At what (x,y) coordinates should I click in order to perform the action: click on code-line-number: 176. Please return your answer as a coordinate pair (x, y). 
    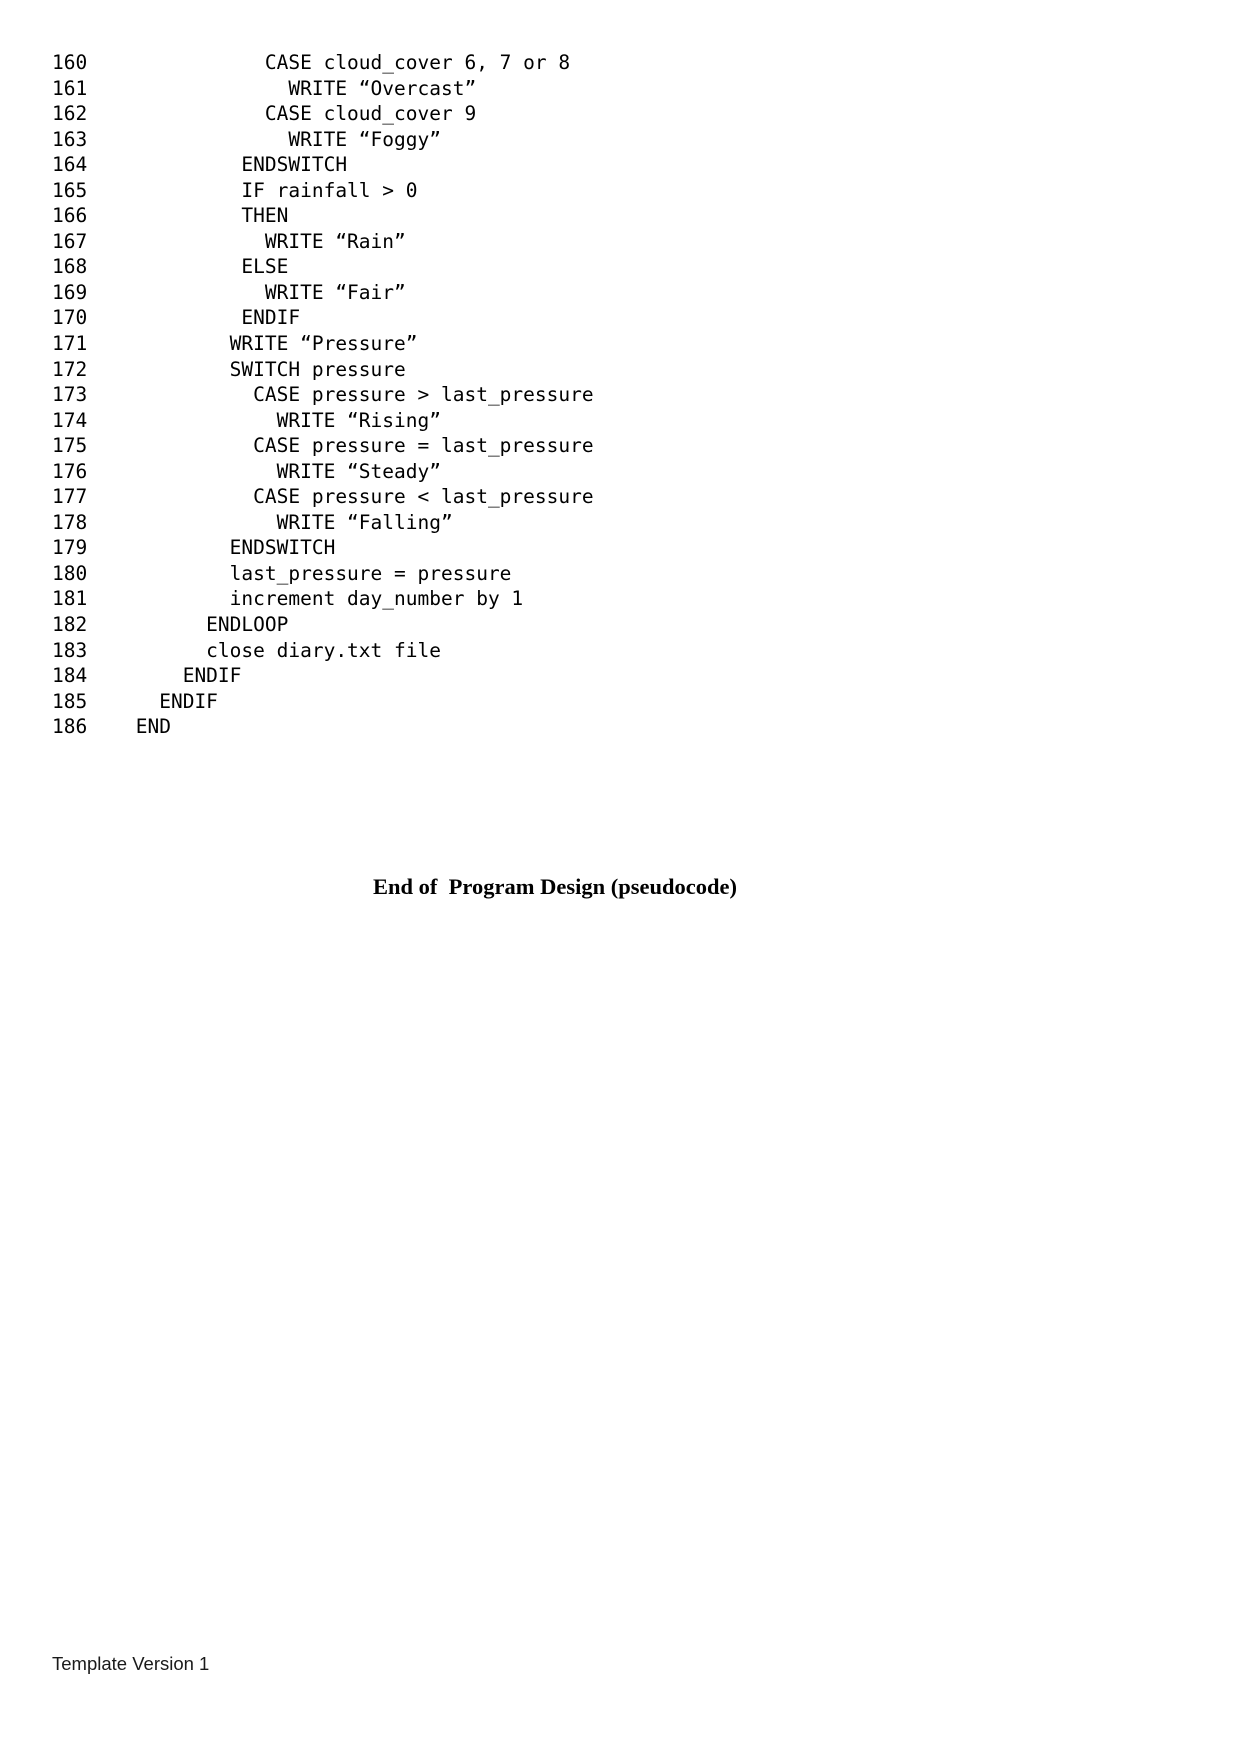
    Looking at the image, I should click on (70, 471).